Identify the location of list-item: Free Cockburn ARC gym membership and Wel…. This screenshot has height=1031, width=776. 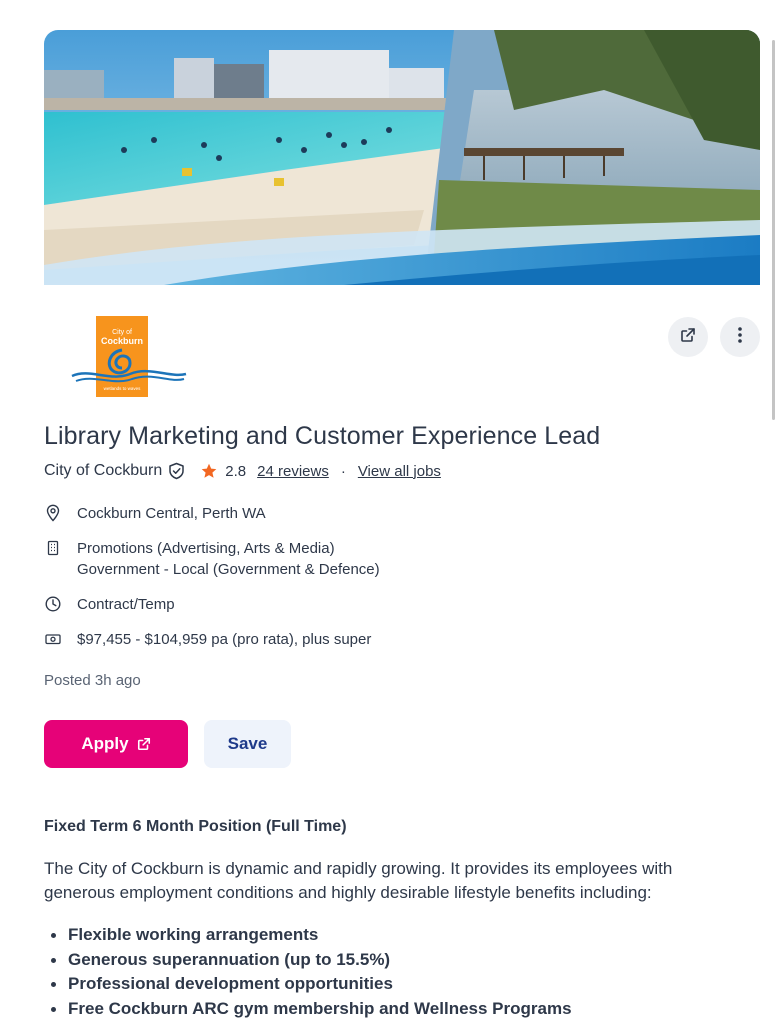
(308, 1009).